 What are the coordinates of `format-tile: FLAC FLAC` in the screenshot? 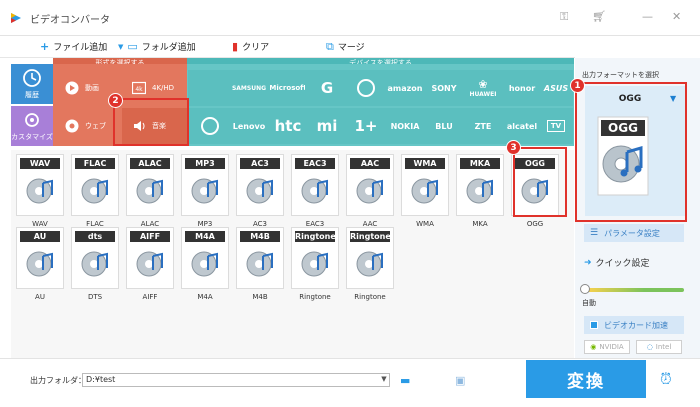 It's located at (95, 191).